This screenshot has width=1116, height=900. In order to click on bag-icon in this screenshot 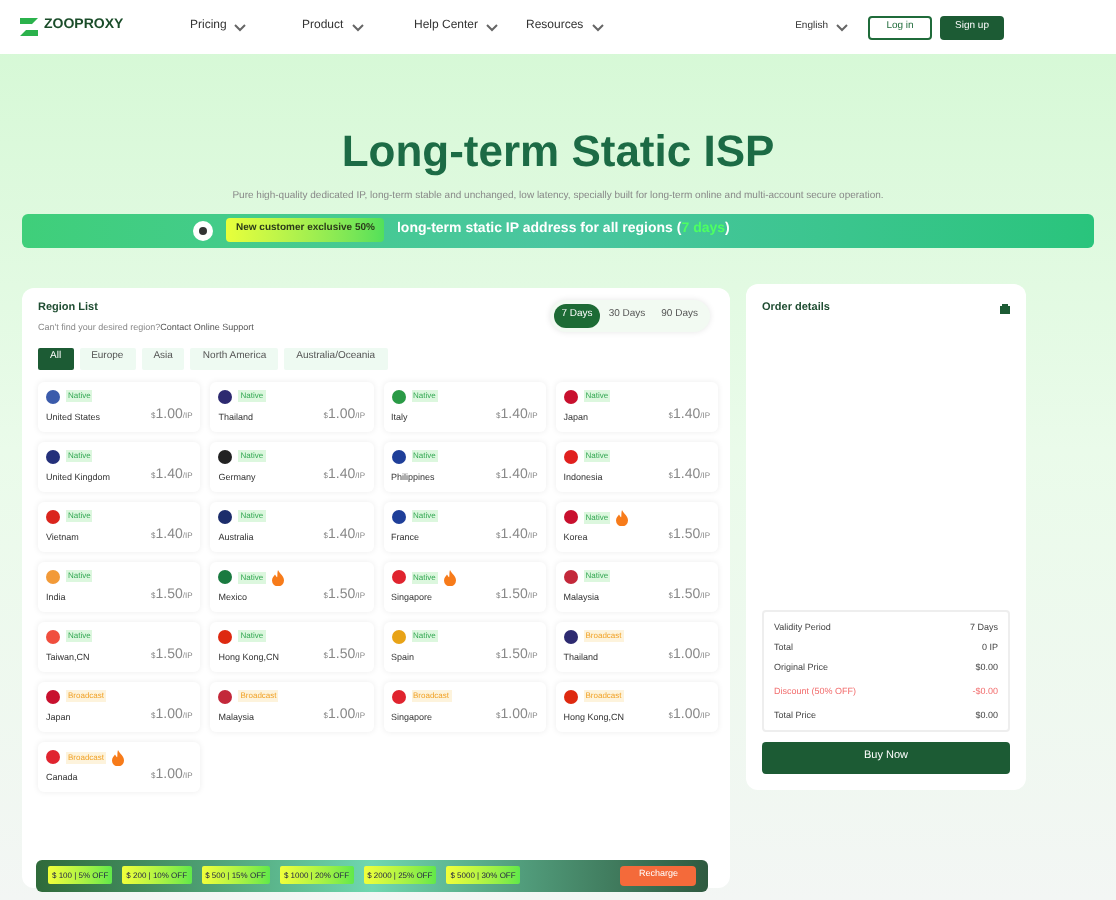, I will do `click(1005, 307)`.